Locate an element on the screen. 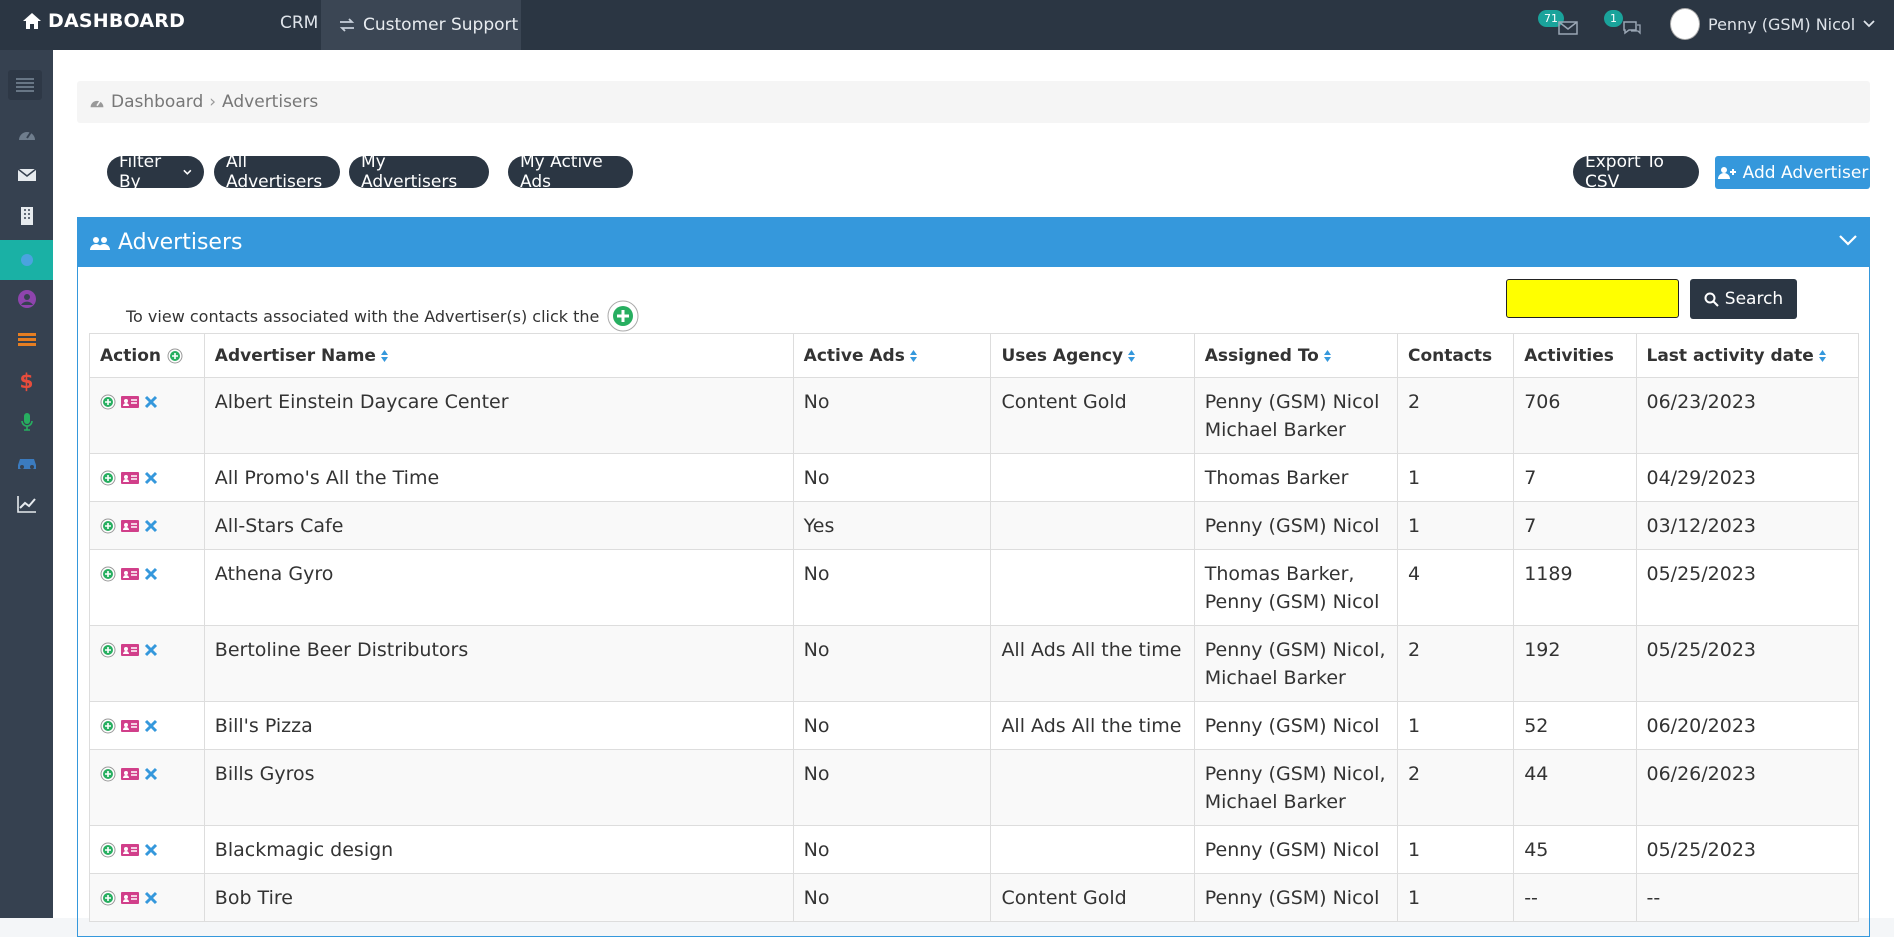  nav-customer-support: Customer Support is located at coordinates (421, 25).